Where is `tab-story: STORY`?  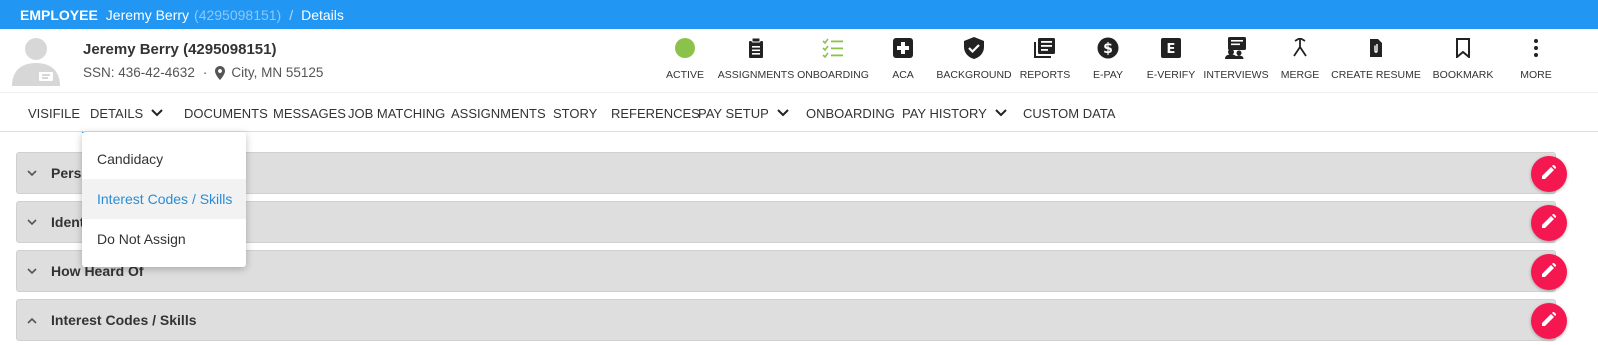 tab-story: STORY is located at coordinates (575, 113).